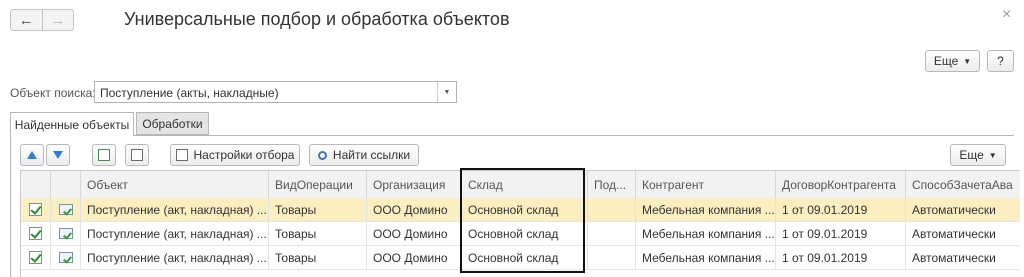  Describe the element at coordinates (946, 61) in the screenshot. I see `more-label: Еще` at that location.